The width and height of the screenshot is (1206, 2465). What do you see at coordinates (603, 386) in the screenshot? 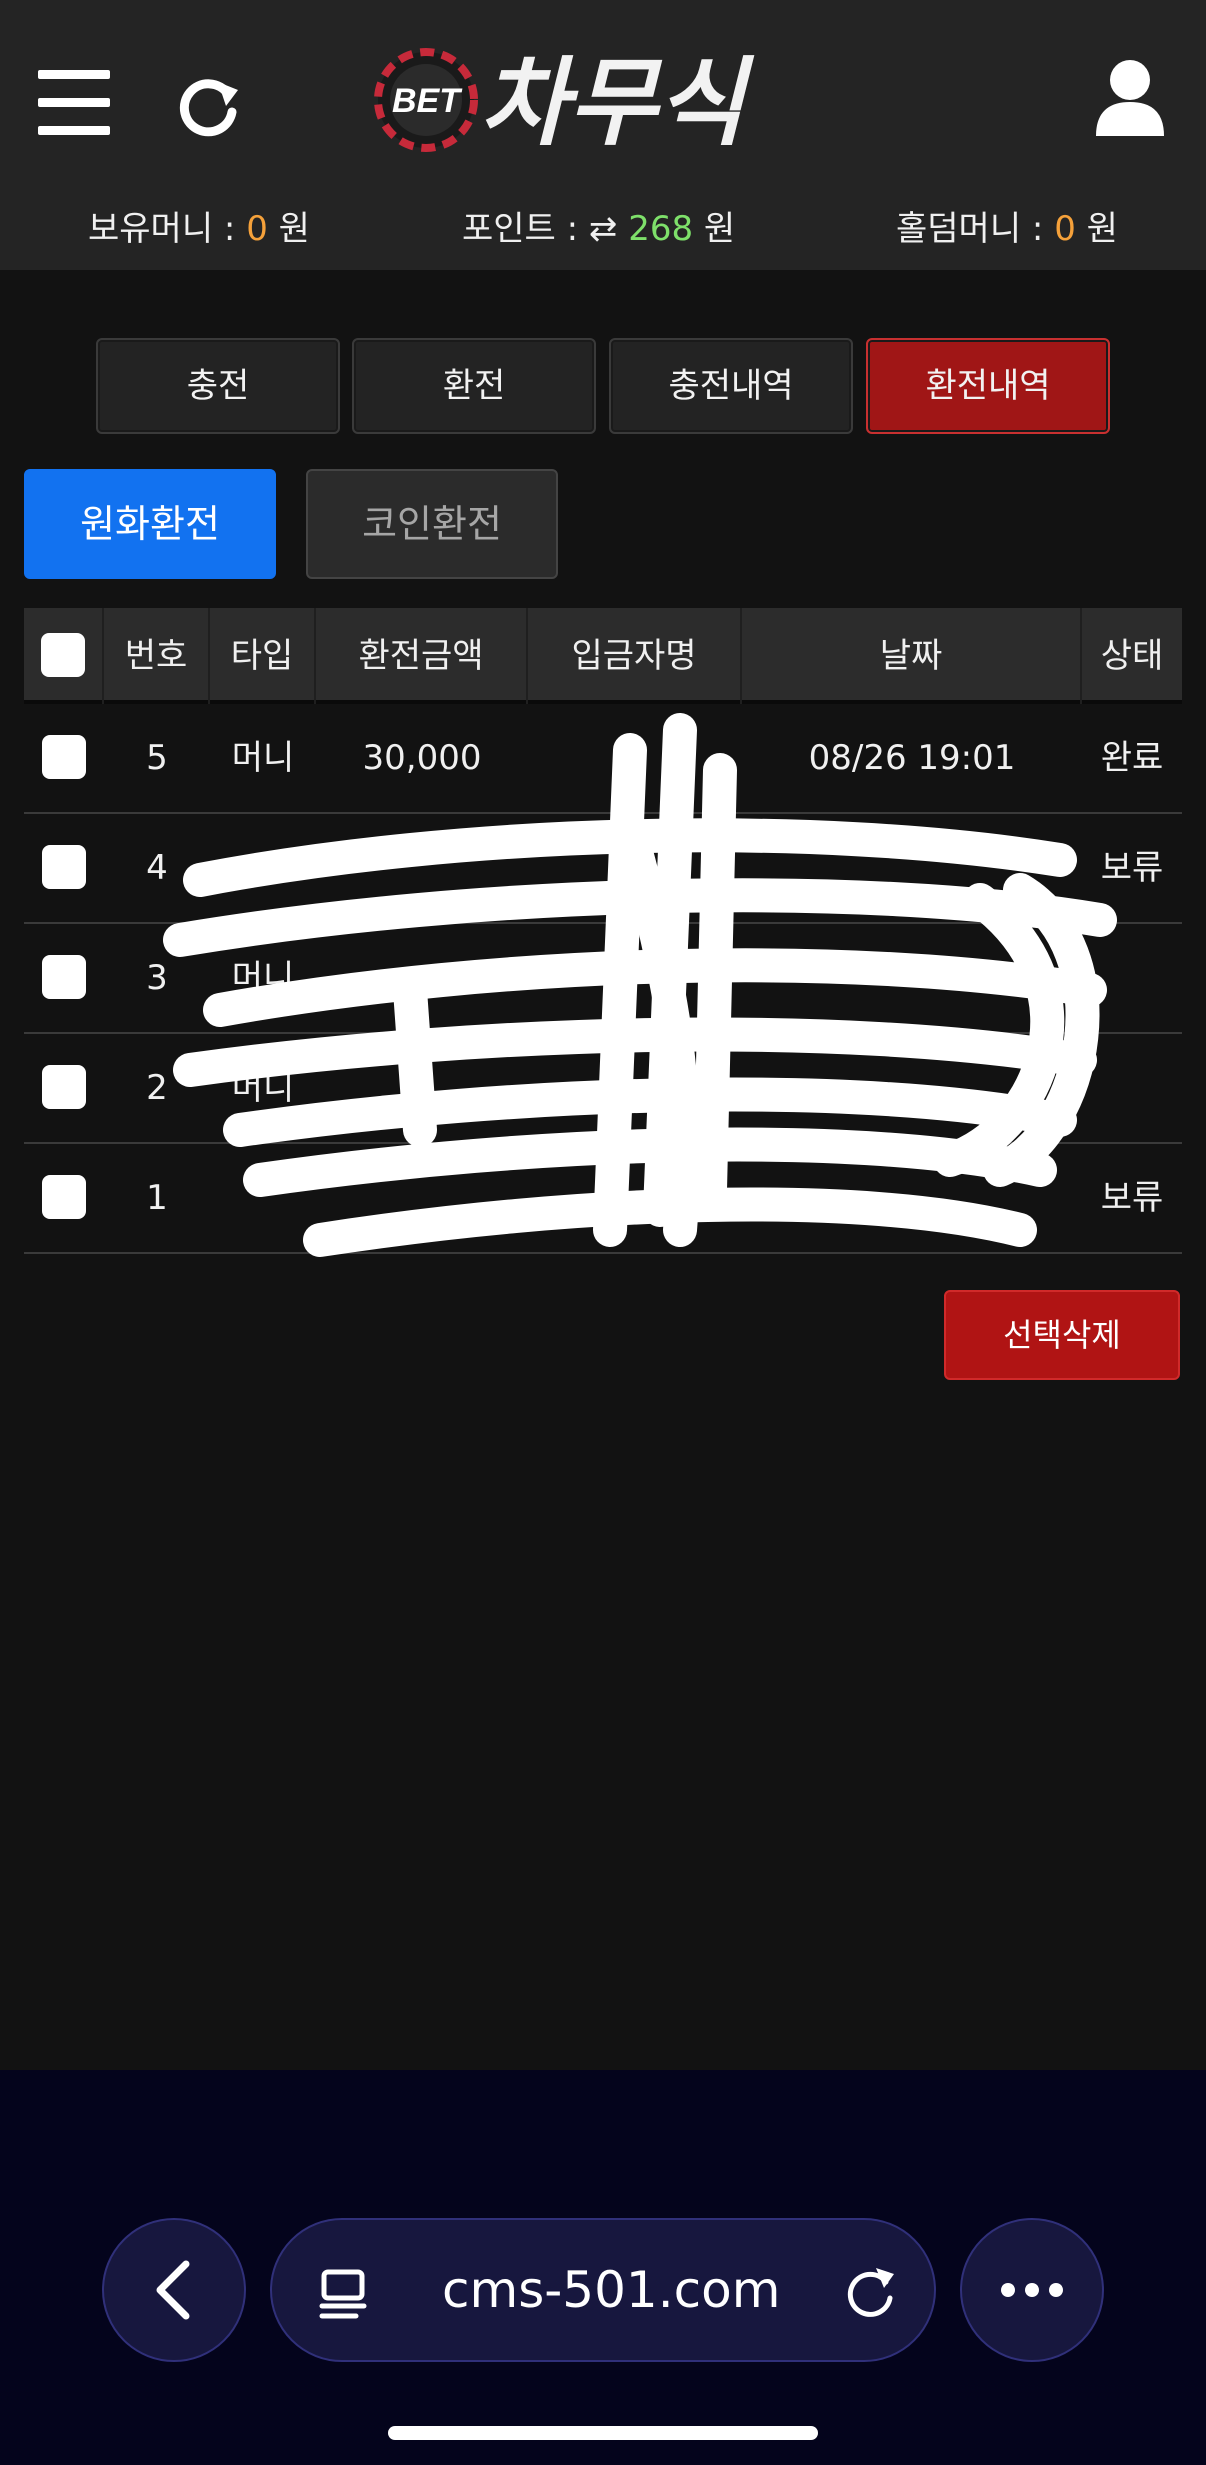
I see `main-tabs: 충전 환전 충전내역 환전내역` at bounding box center [603, 386].